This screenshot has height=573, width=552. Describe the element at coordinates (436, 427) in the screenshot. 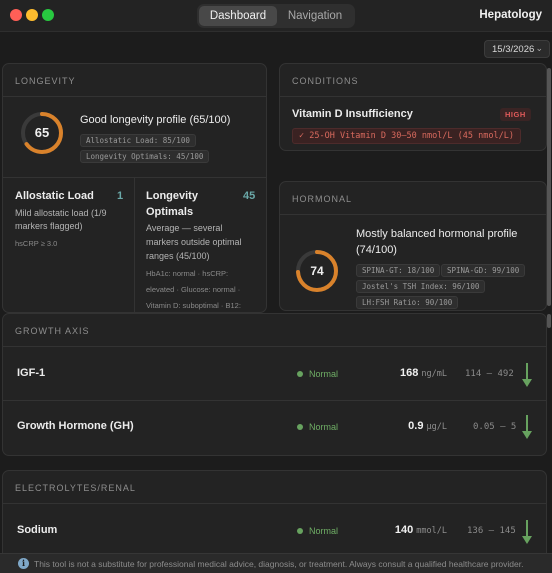

I see `value-unit: µg/L` at that location.